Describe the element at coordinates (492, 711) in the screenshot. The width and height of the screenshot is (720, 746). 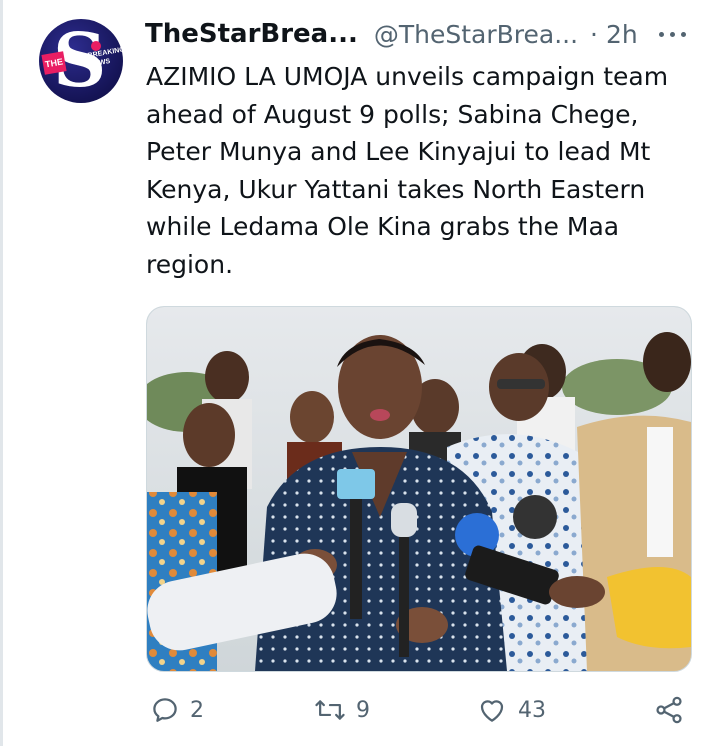
I see `like-icon` at that location.